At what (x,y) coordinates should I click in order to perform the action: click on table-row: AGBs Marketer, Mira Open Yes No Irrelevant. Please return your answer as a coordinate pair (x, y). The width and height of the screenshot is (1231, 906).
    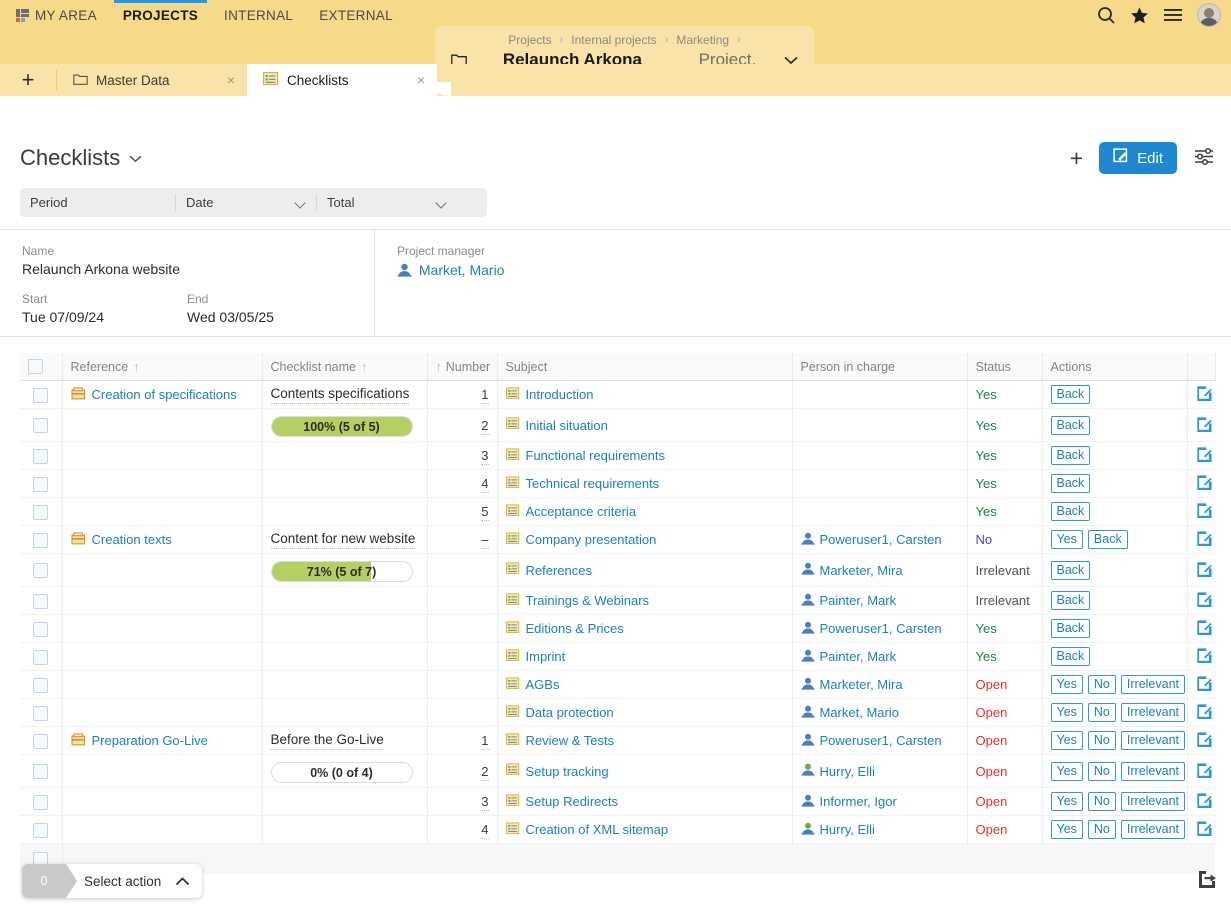
    Looking at the image, I should click on (617, 685).